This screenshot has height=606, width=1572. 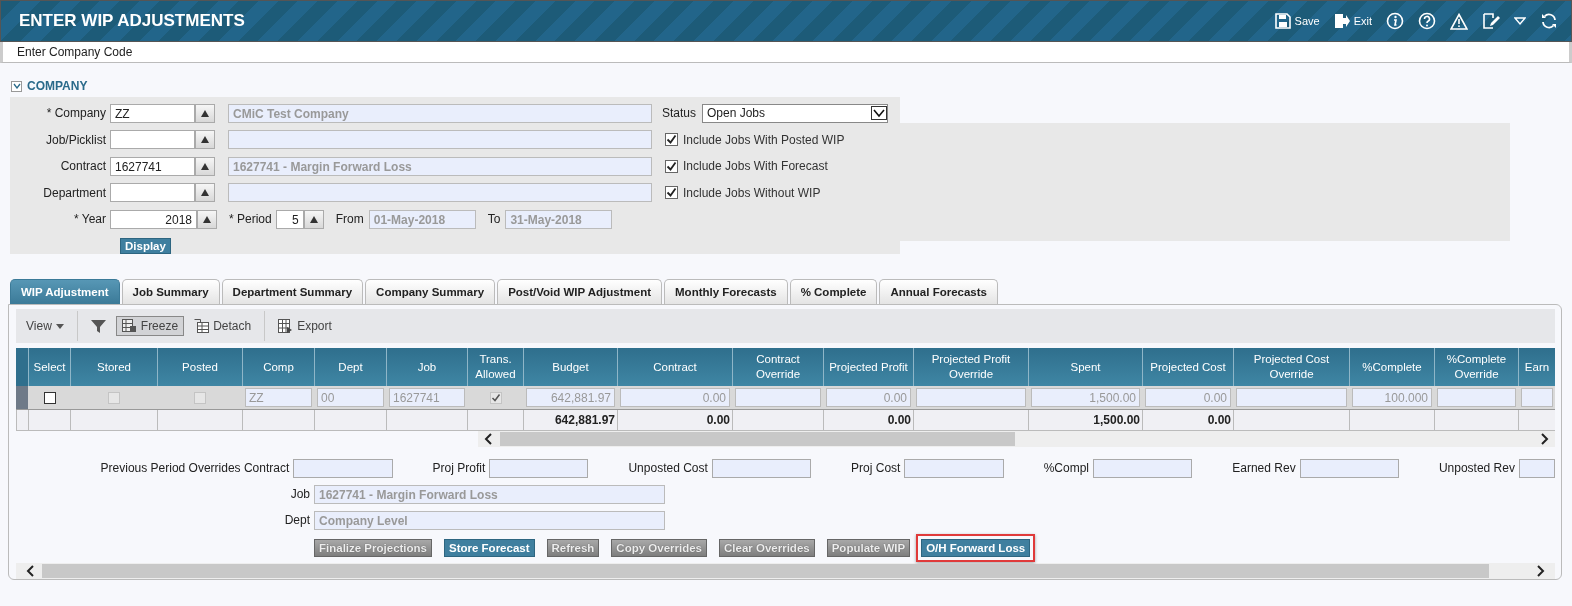 What do you see at coordinates (752, 192) in the screenshot?
I see `checkbox-label: Include Jobs Without WIP` at bounding box center [752, 192].